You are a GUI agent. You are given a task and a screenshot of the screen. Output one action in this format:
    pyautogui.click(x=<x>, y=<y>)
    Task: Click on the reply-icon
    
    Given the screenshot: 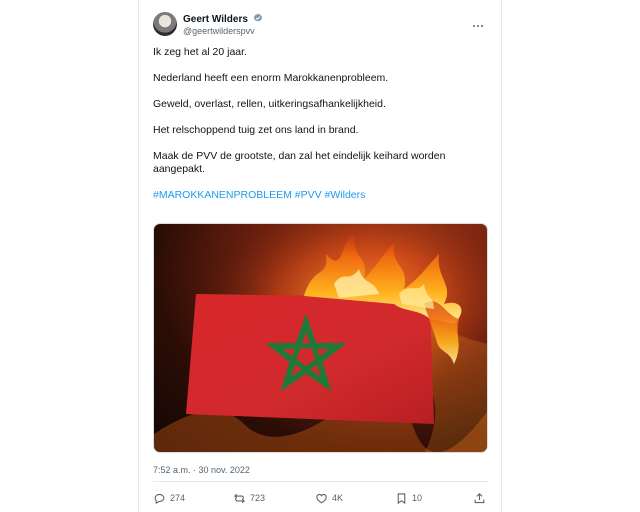 What is the action you would take?
    pyautogui.click(x=159, y=498)
    